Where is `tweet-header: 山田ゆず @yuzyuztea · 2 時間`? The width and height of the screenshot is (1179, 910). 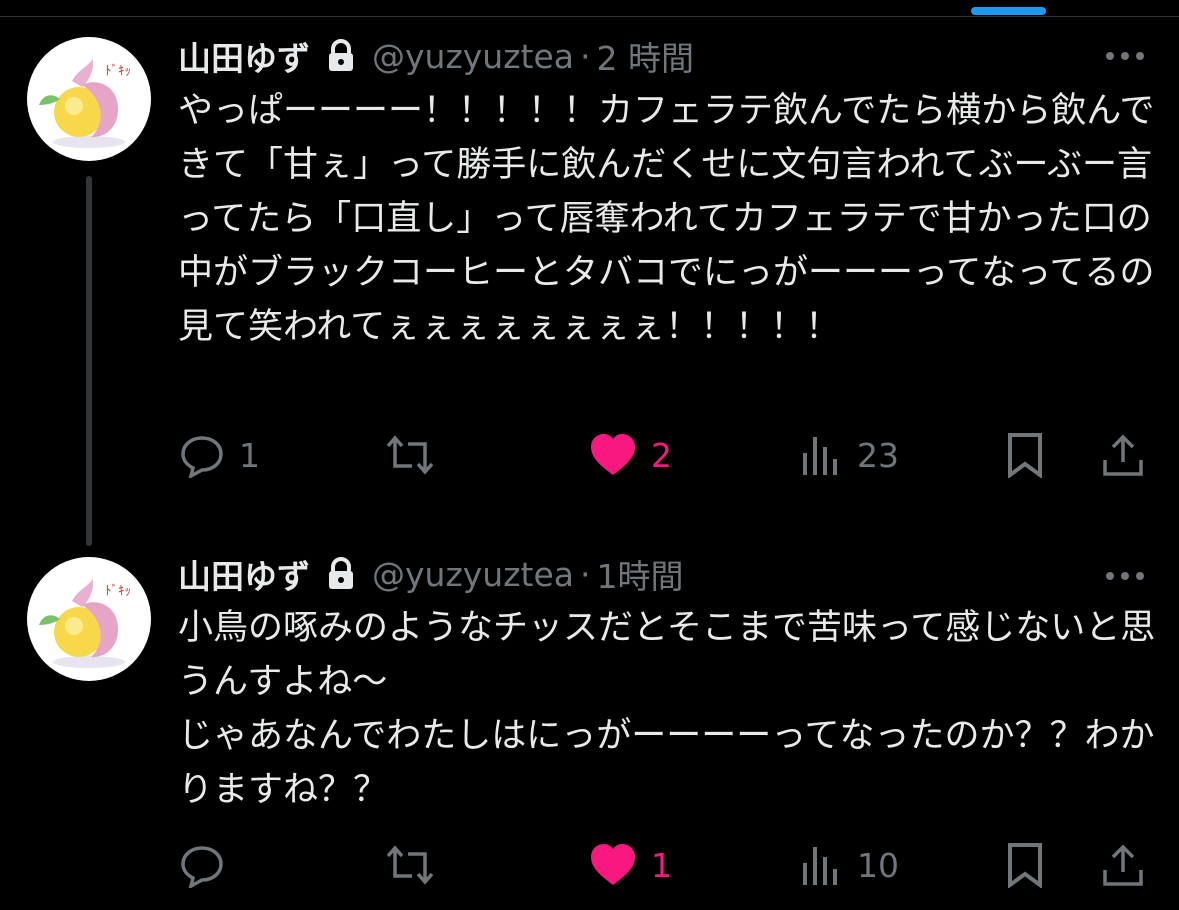
tweet-header: 山田ゆず @yuzyuztea · 2 時間 is located at coordinates (436, 56).